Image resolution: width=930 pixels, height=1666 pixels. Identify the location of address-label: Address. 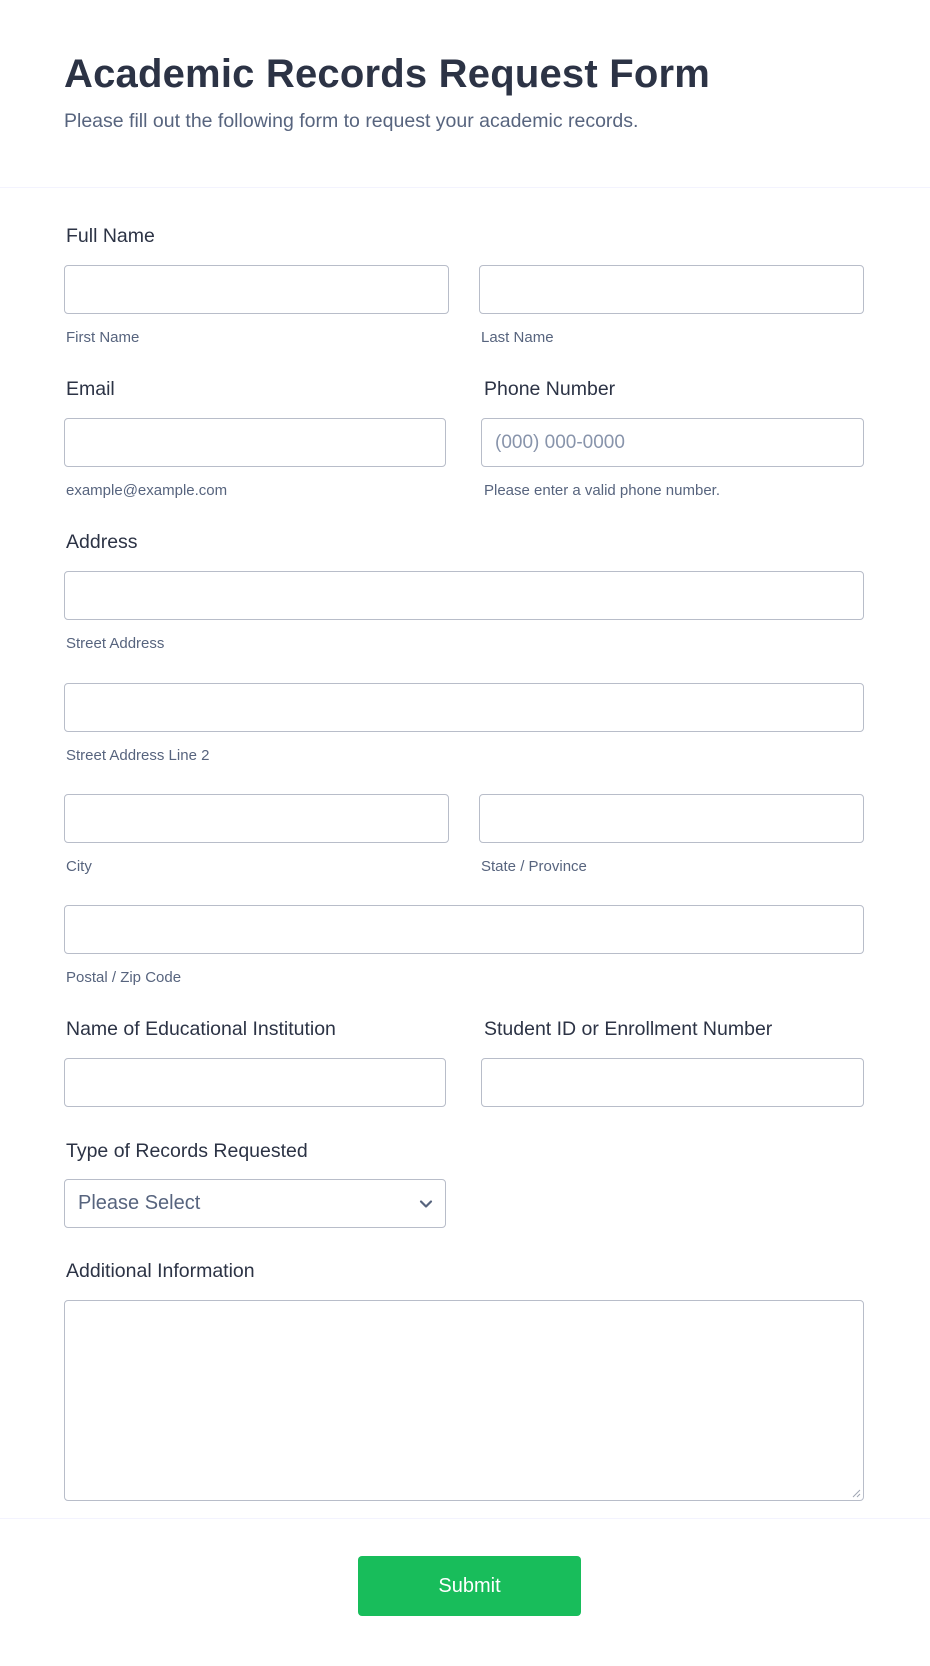
(102, 542).